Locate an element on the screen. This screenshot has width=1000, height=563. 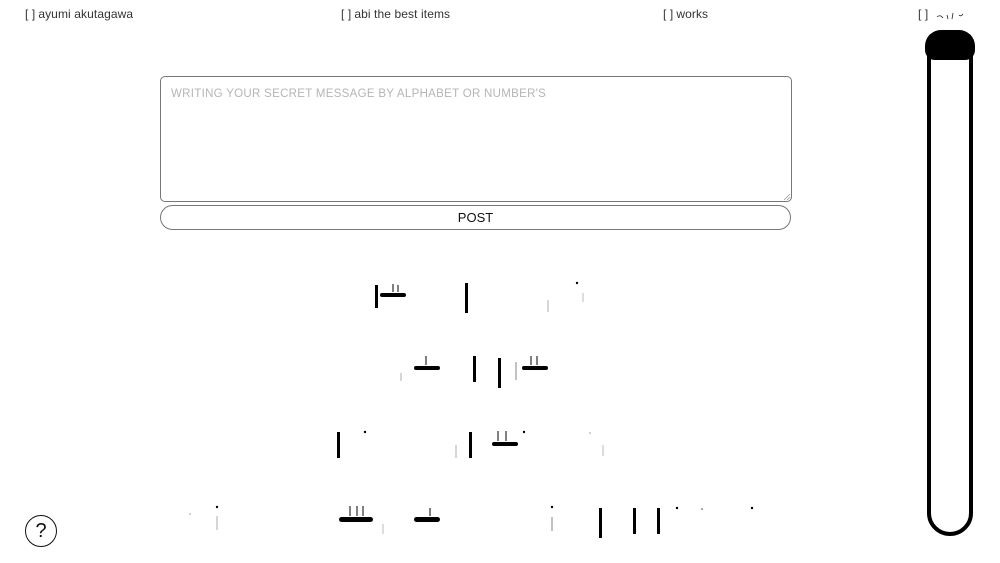
nav-item-works: [ ] works is located at coordinates (685, 14).